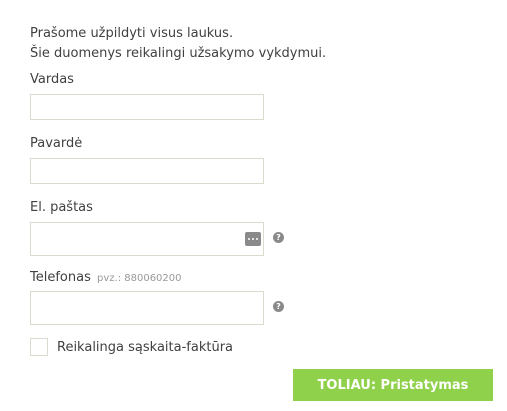 This screenshot has height=411, width=507. I want to click on intro-line-1: Prašome užpildyti visus laukus., so click(132, 33).